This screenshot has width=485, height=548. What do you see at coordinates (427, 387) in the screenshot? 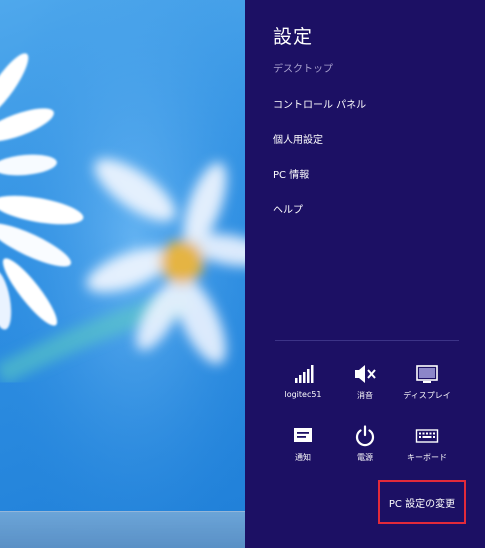
I see `display-button: ディスプレイ` at bounding box center [427, 387].